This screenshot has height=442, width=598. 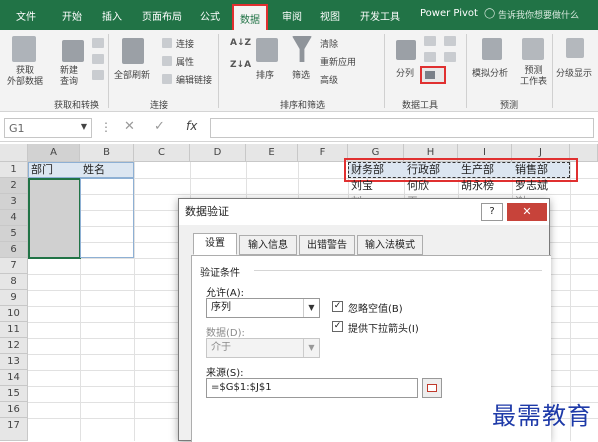 What do you see at coordinates (490, 72) in the screenshot?
I see `what-if-analysis-button: 模拟分析` at bounding box center [490, 72].